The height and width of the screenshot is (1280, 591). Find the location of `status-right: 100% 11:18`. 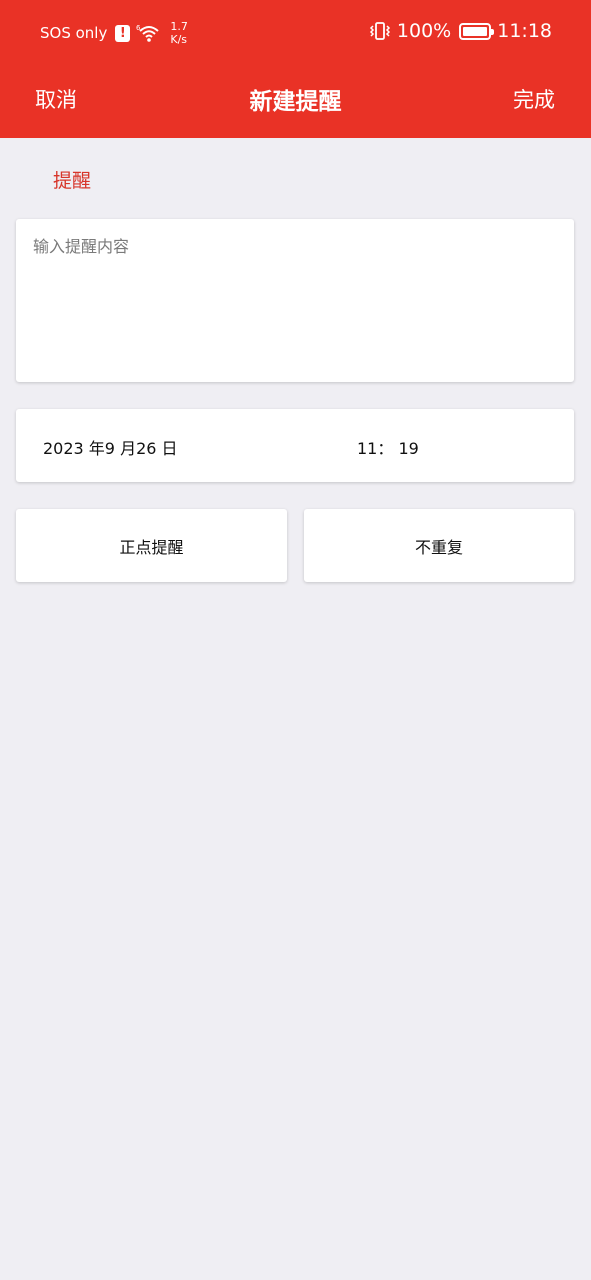

status-right: 100% 11:18 is located at coordinates (460, 31).